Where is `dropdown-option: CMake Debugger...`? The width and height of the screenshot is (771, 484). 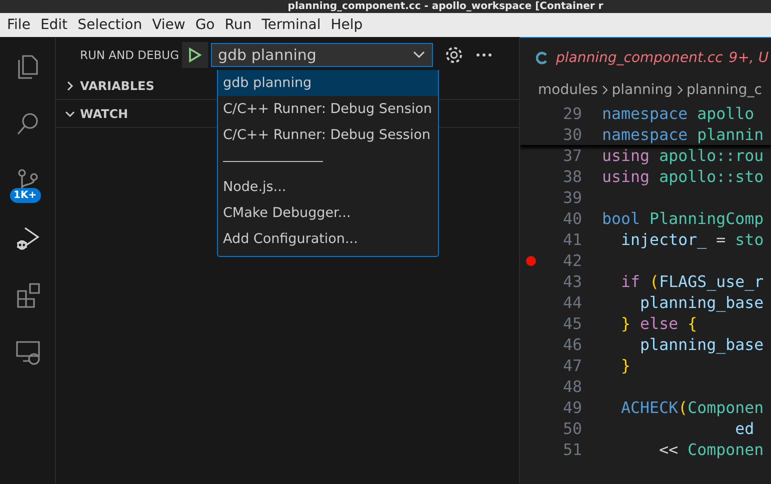 dropdown-option: CMake Debugger... is located at coordinates (328, 213).